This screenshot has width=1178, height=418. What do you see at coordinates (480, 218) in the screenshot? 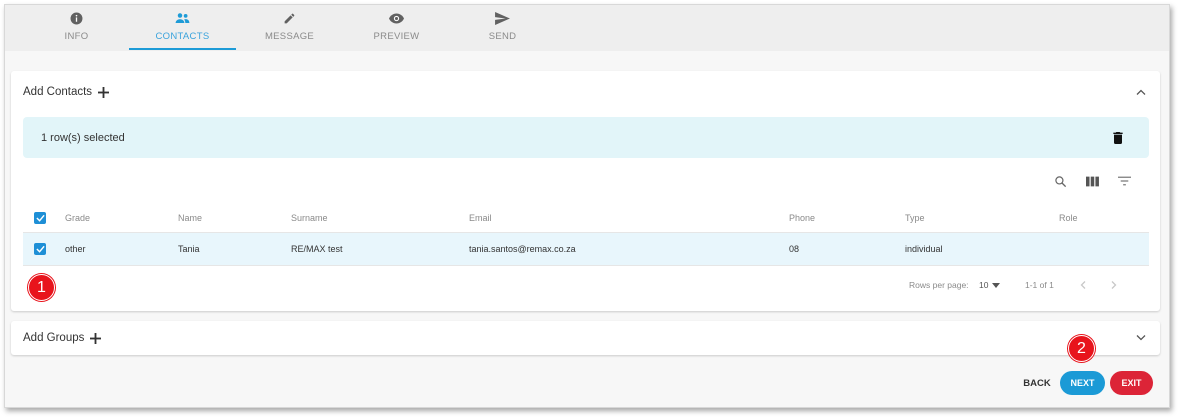
I see `column-header-email: Email` at bounding box center [480, 218].